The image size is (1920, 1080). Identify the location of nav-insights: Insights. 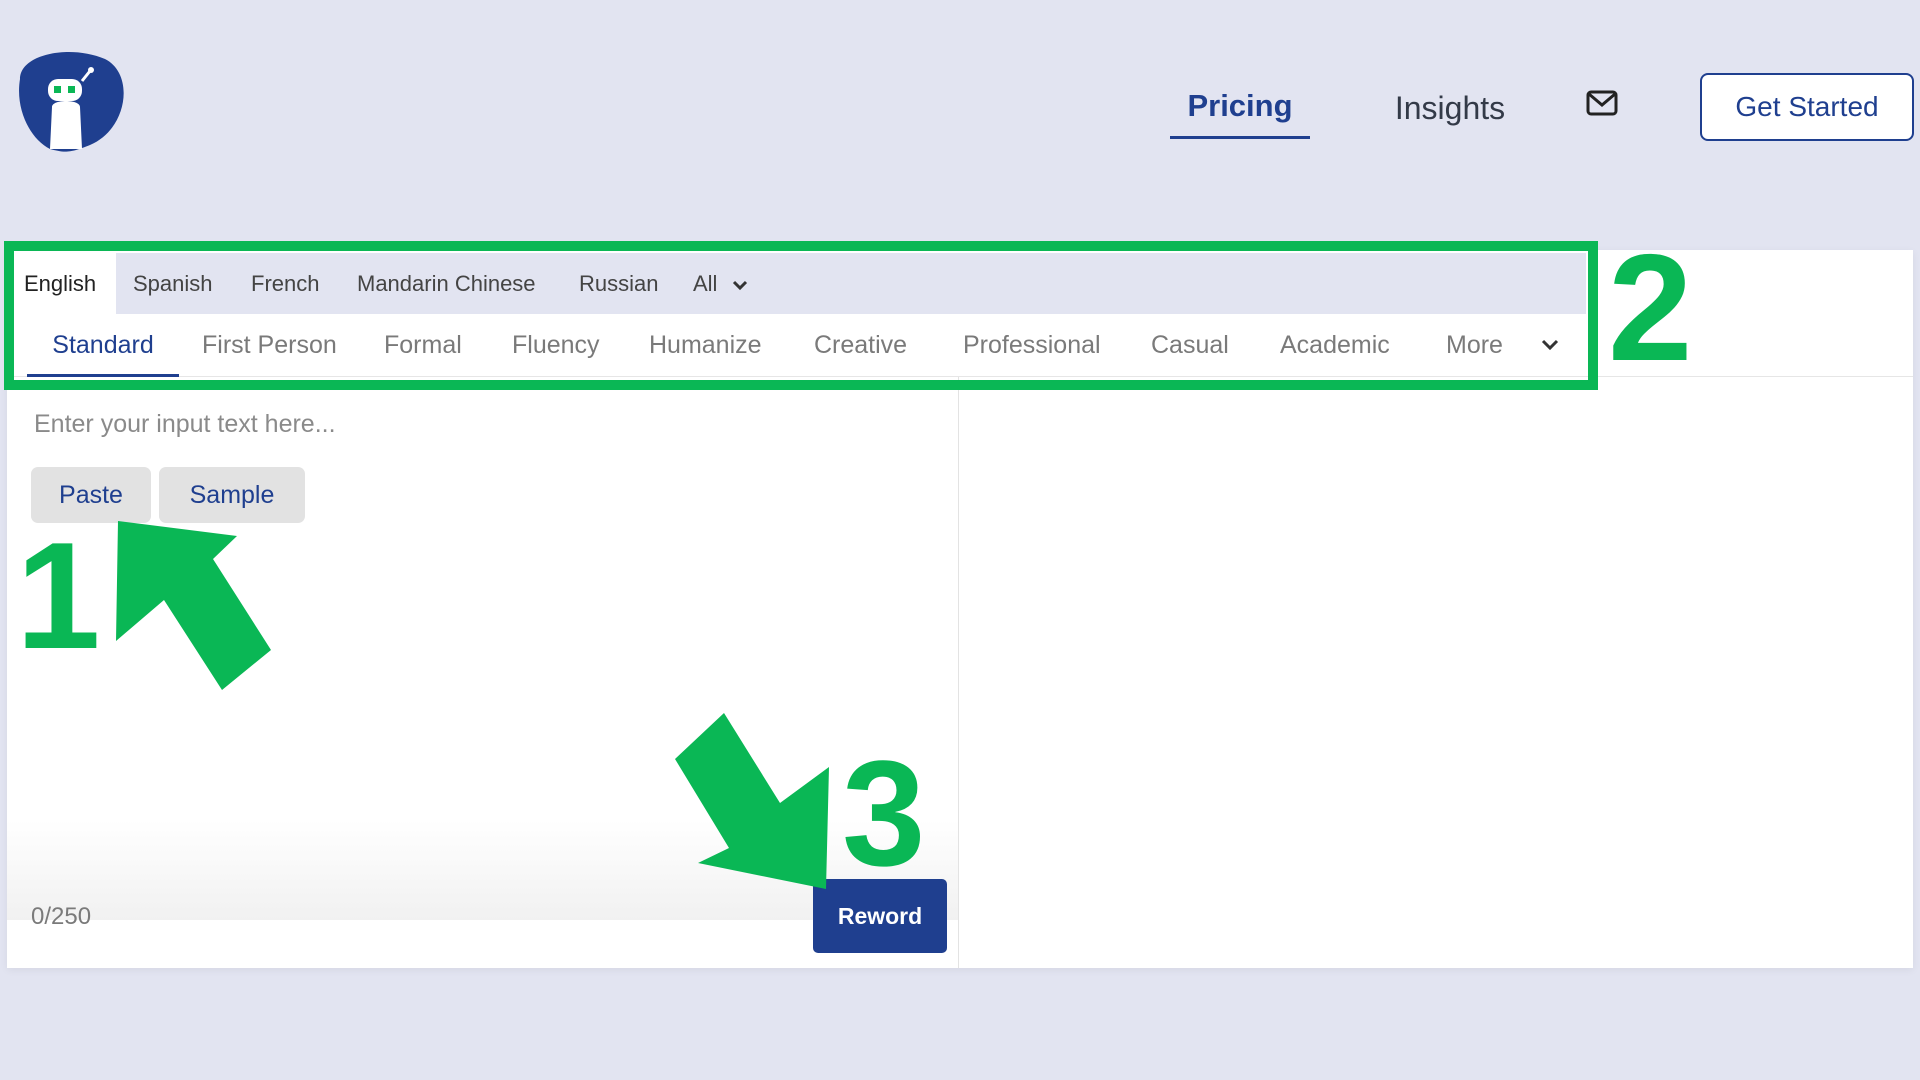
(1450, 108).